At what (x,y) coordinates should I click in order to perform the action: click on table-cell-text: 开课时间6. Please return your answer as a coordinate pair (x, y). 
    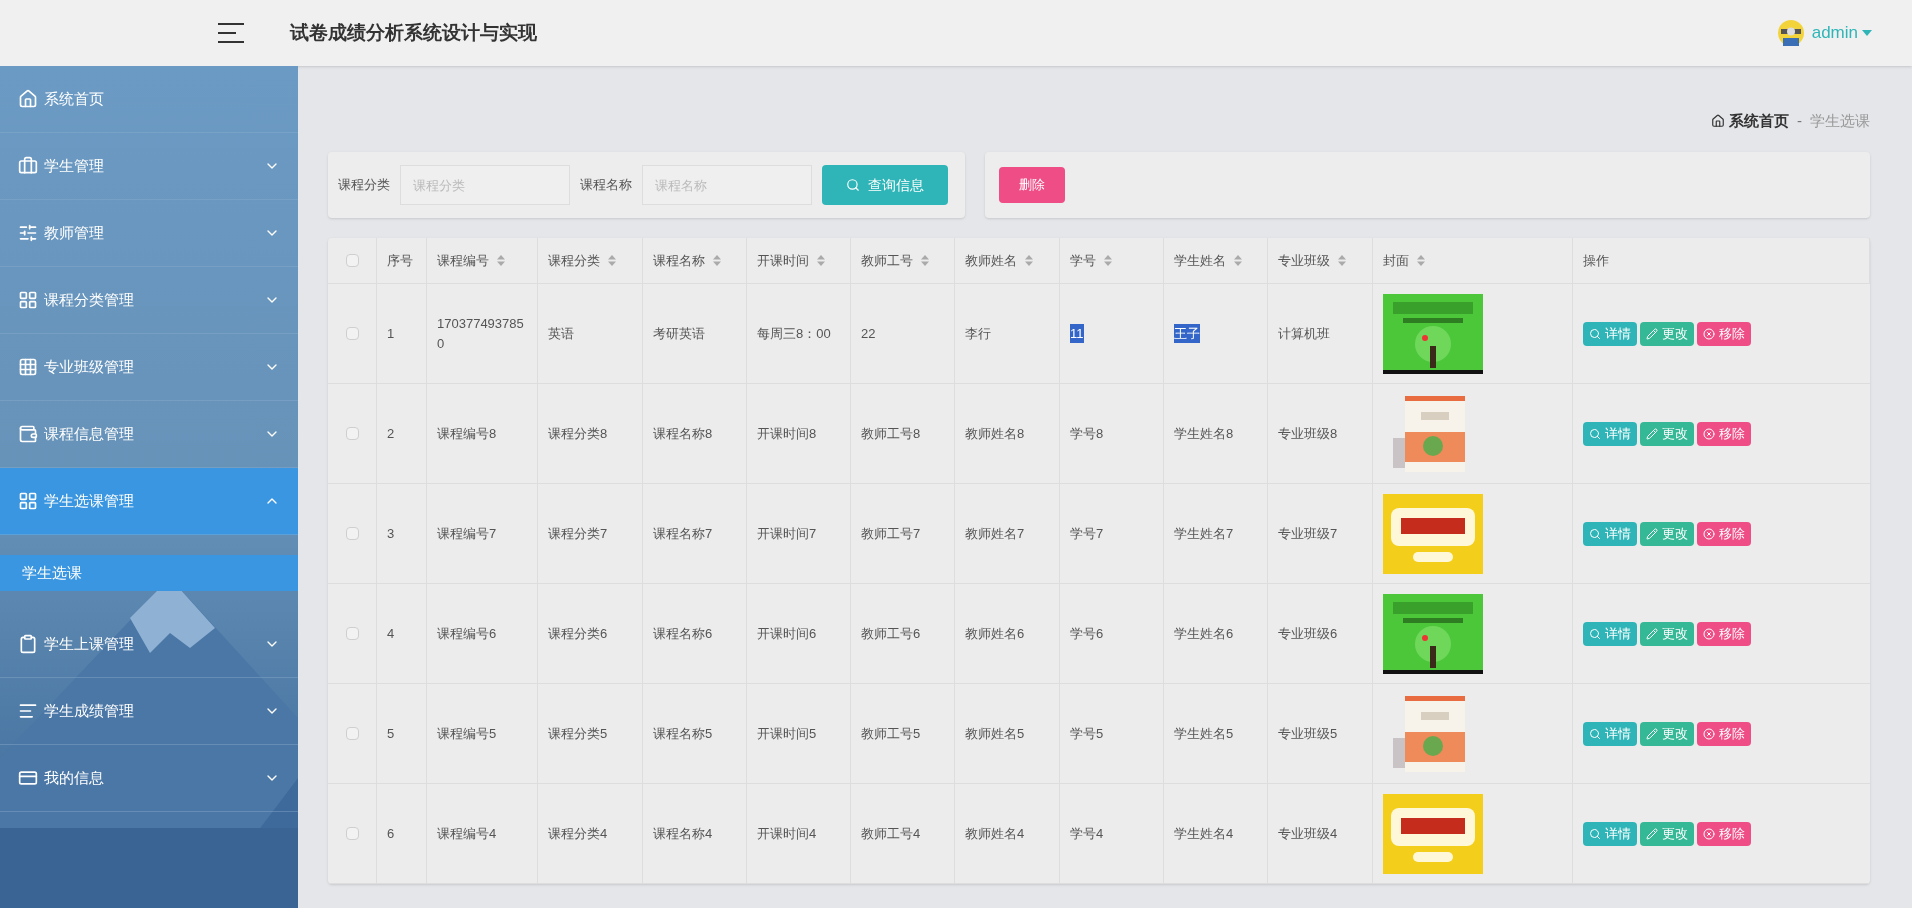
    Looking at the image, I should click on (787, 633).